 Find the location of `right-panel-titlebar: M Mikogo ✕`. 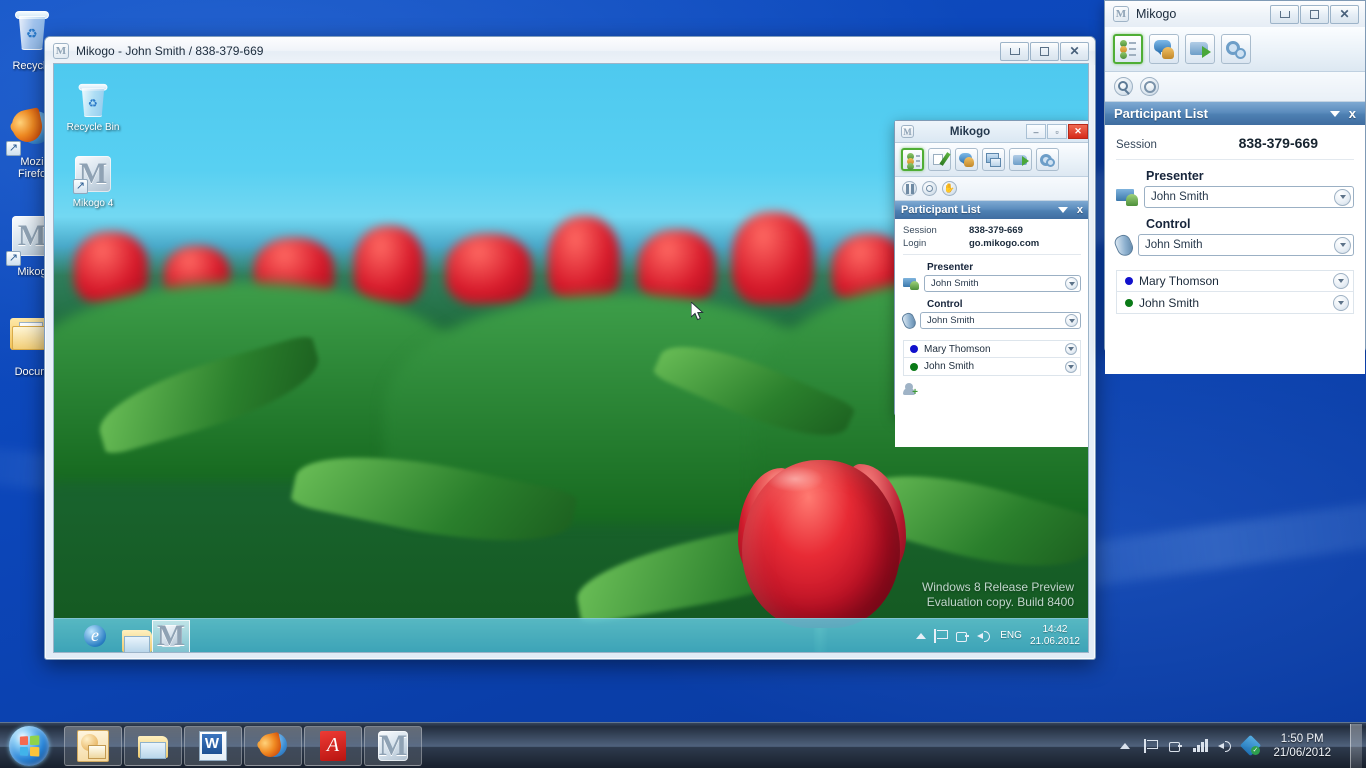

right-panel-titlebar: M Mikogo ✕ is located at coordinates (1235, 14).